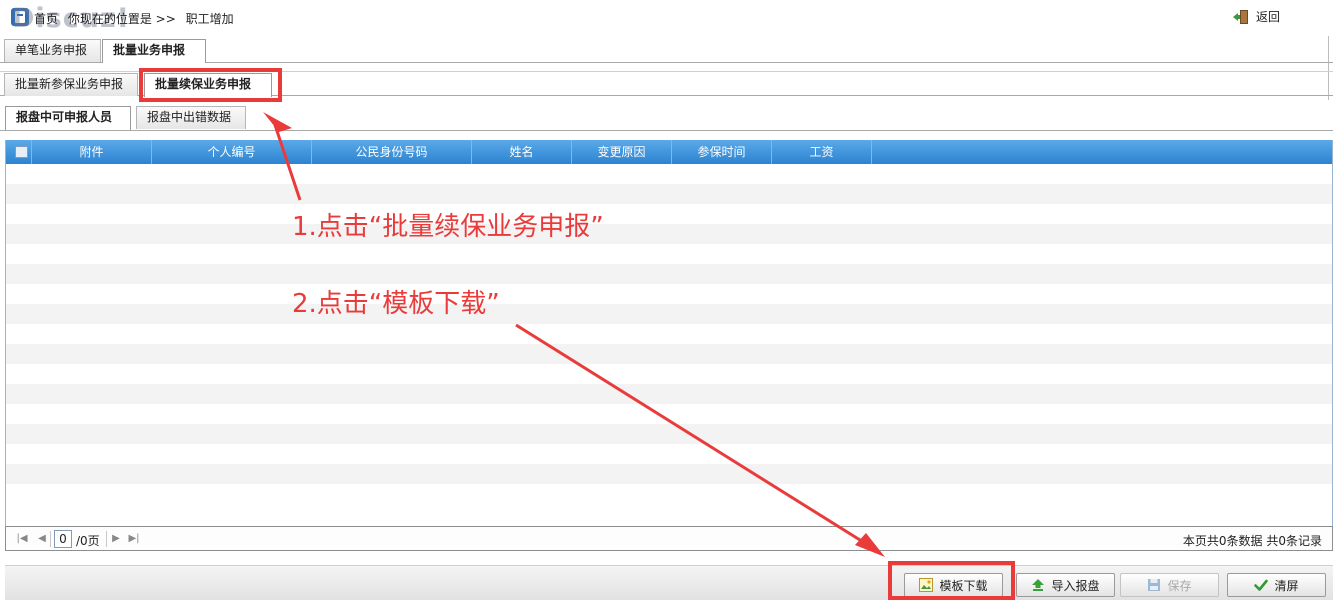 The height and width of the screenshot is (600, 1333). I want to click on tab-declarable-persons: 报盘中可申报人员, so click(68, 118).